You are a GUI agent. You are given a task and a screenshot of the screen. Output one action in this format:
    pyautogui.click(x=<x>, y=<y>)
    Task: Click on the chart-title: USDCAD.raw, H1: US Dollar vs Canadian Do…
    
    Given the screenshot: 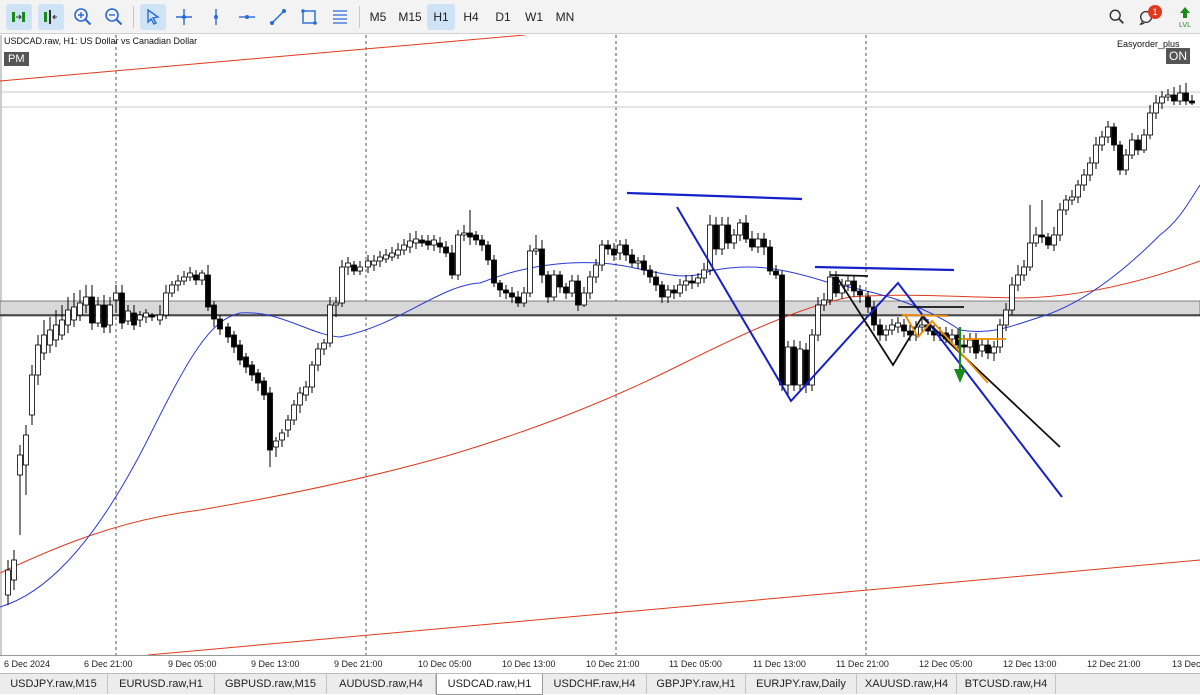 What is the action you would take?
    pyautogui.click(x=101, y=41)
    